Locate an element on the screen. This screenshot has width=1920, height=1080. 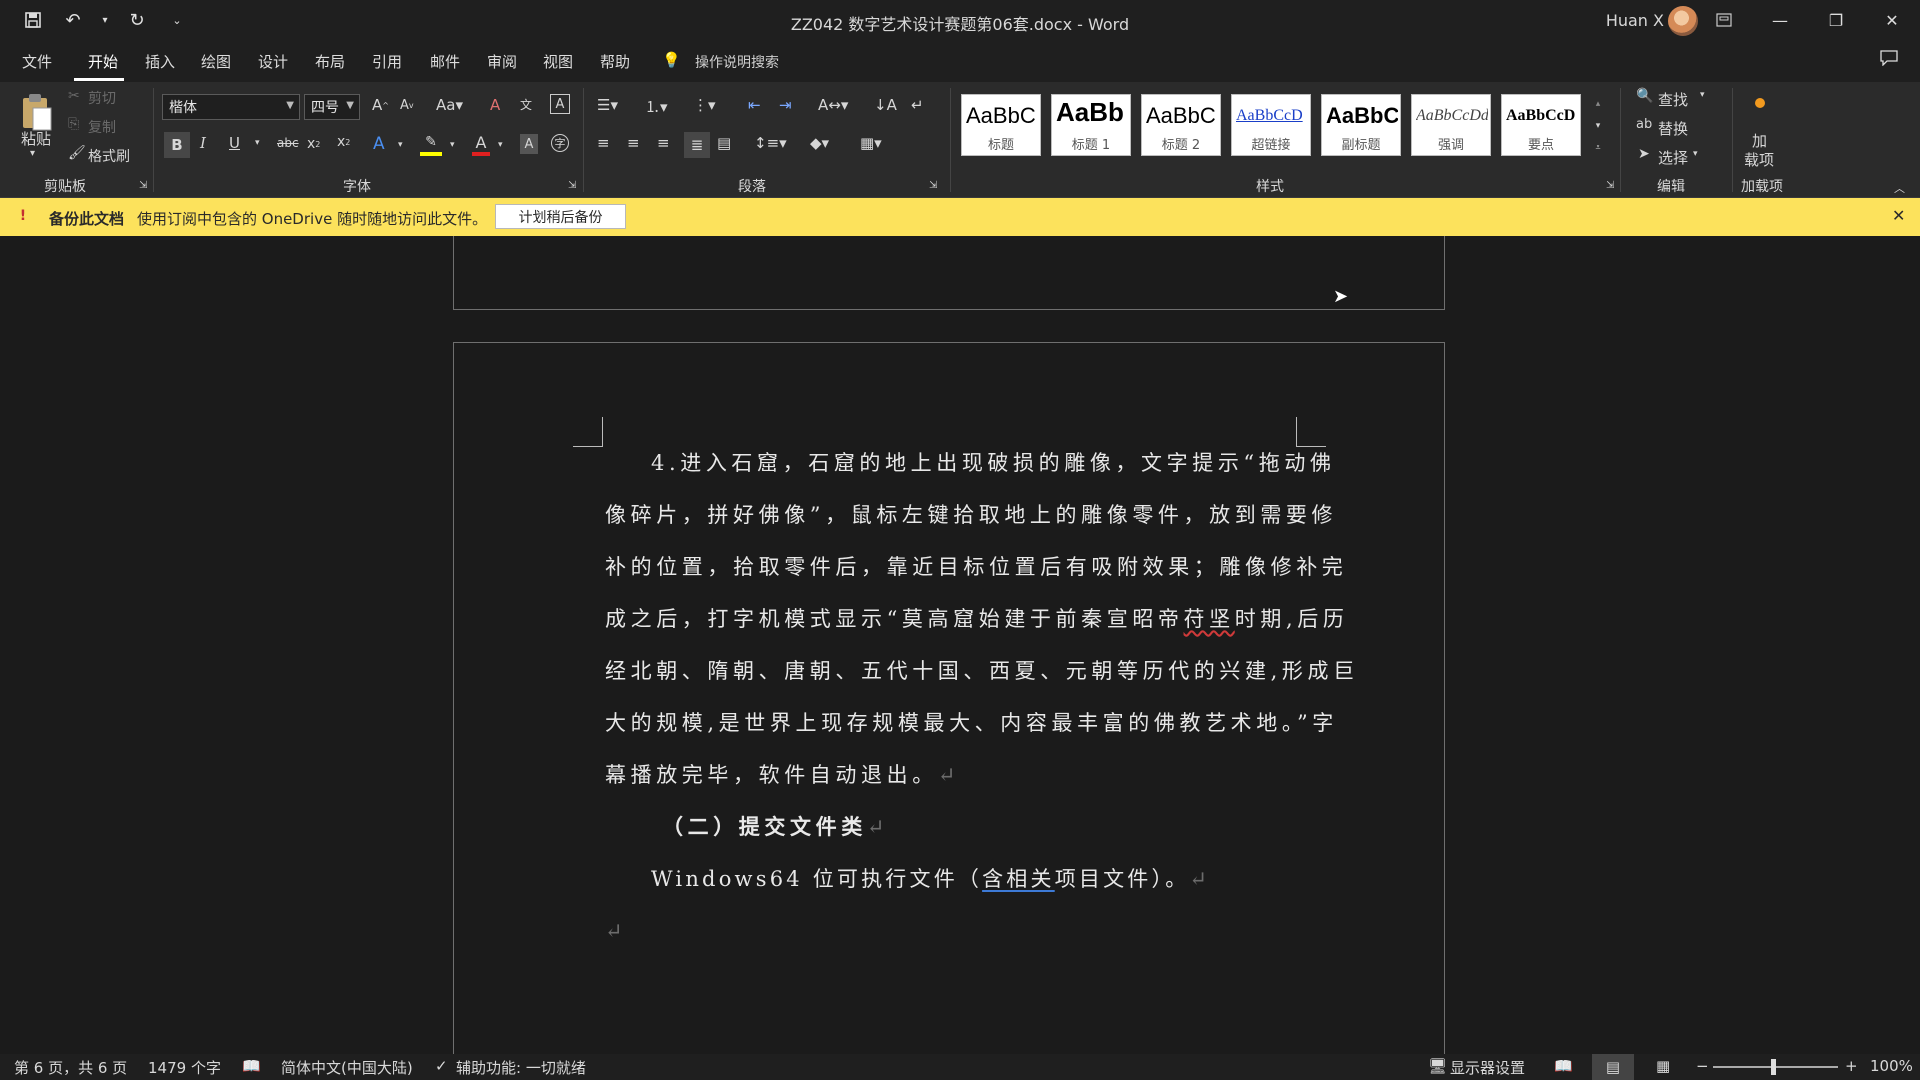
character-shading-icon: A is located at coordinates (529, 144).